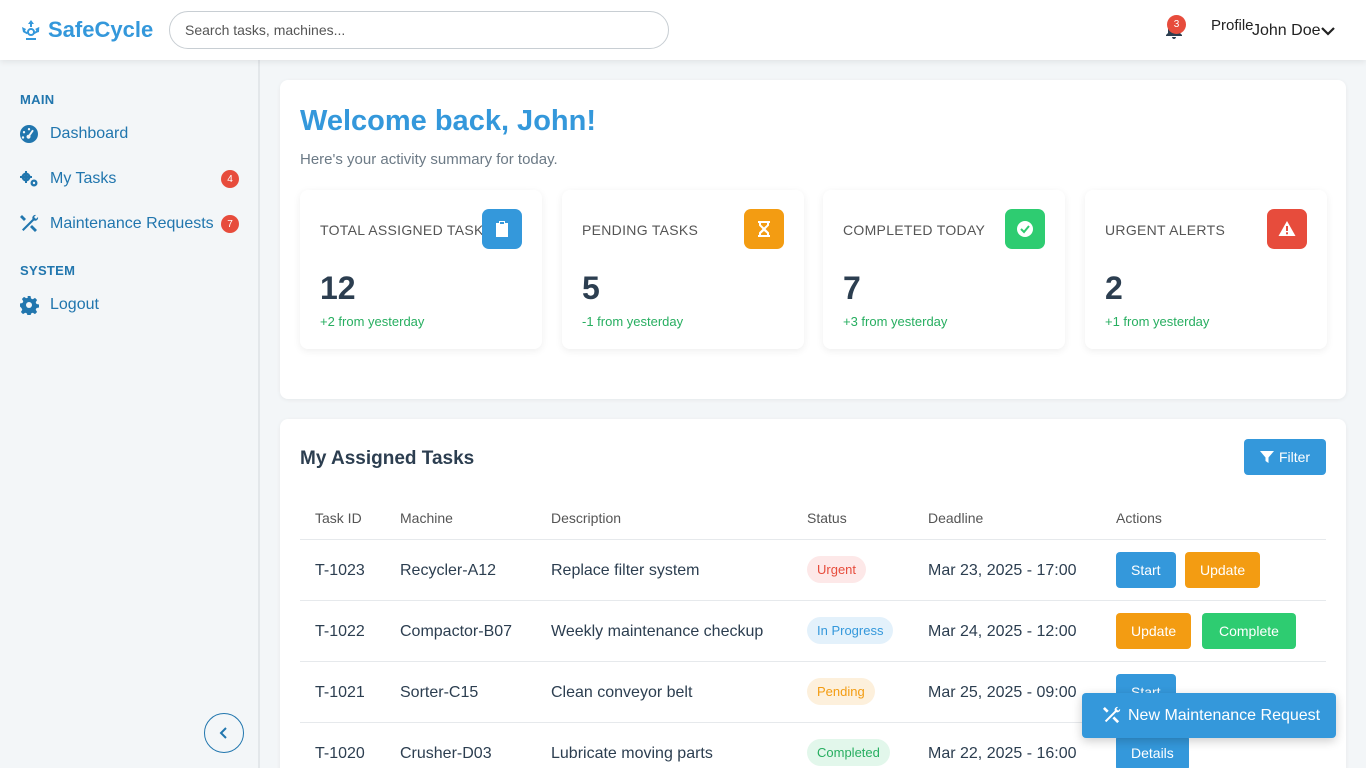  I want to click on stat-change: +1 from yesterday, so click(1157, 321).